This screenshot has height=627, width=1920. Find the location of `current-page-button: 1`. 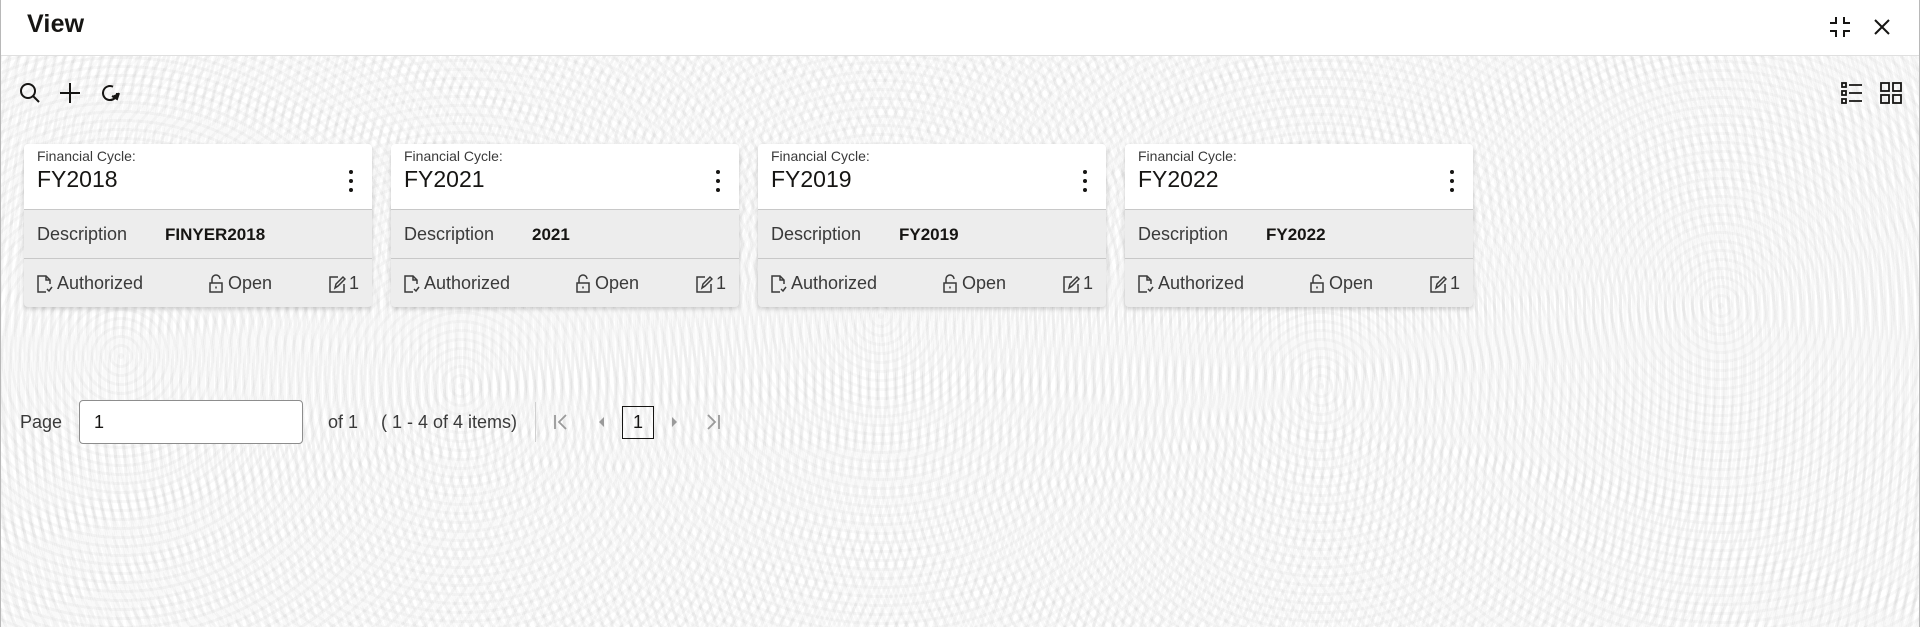

current-page-button: 1 is located at coordinates (638, 422).